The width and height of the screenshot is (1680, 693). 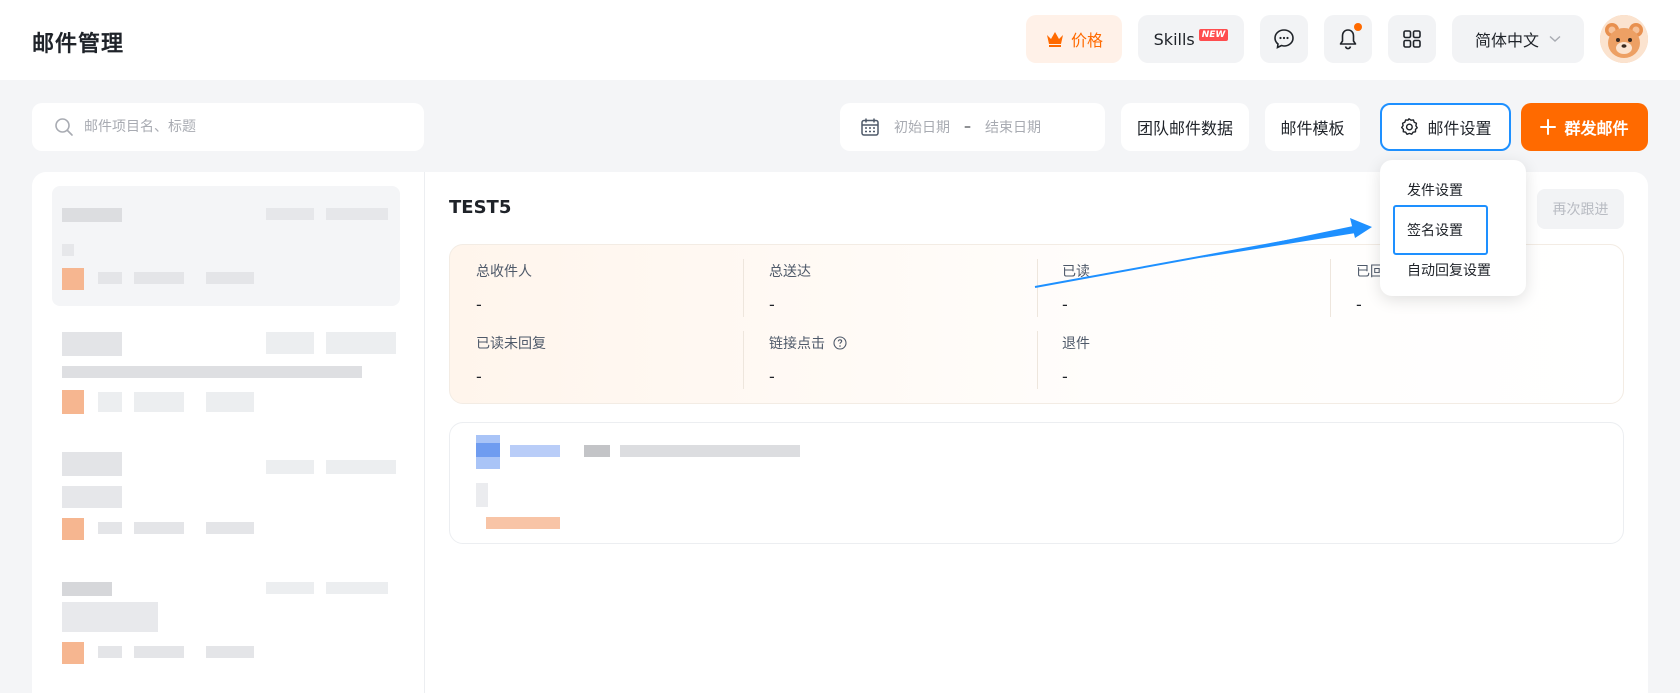 What do you see at coordinates (1076, 359) in the screenshot?
I see `stat-bounced: 退件 -` at bounding box center [1076, 359].